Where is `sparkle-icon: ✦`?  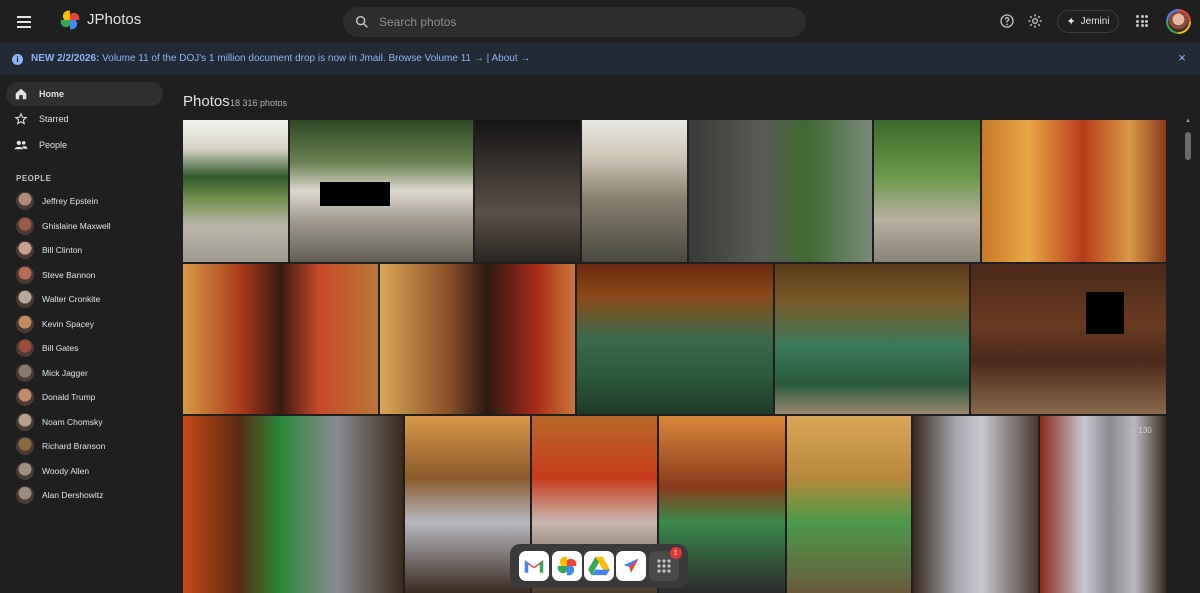
sparkle-icon: ✦ is located at coordinates (1071, 22).